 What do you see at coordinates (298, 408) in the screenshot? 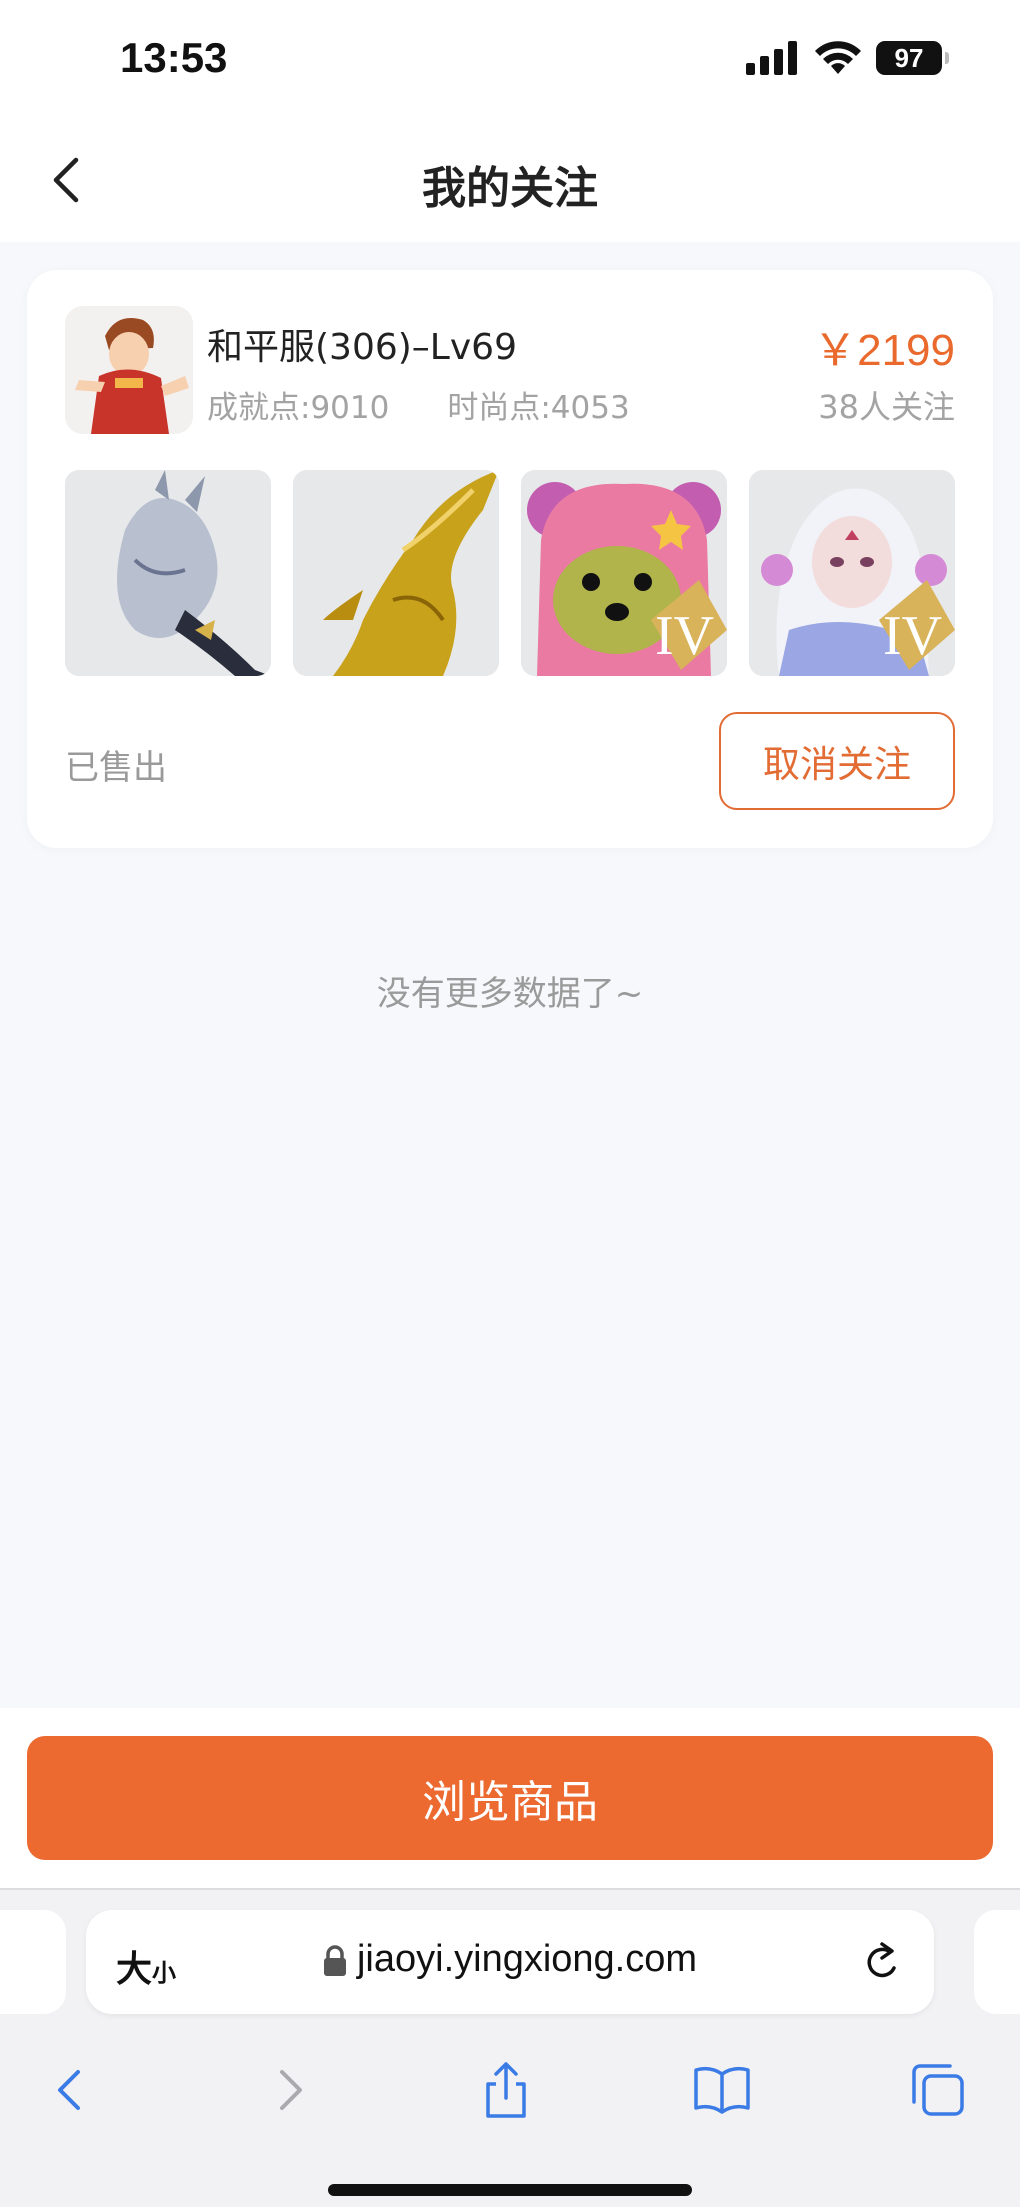
I see `achievement-points: 成就点:9010` at bounding box center [298, 408].